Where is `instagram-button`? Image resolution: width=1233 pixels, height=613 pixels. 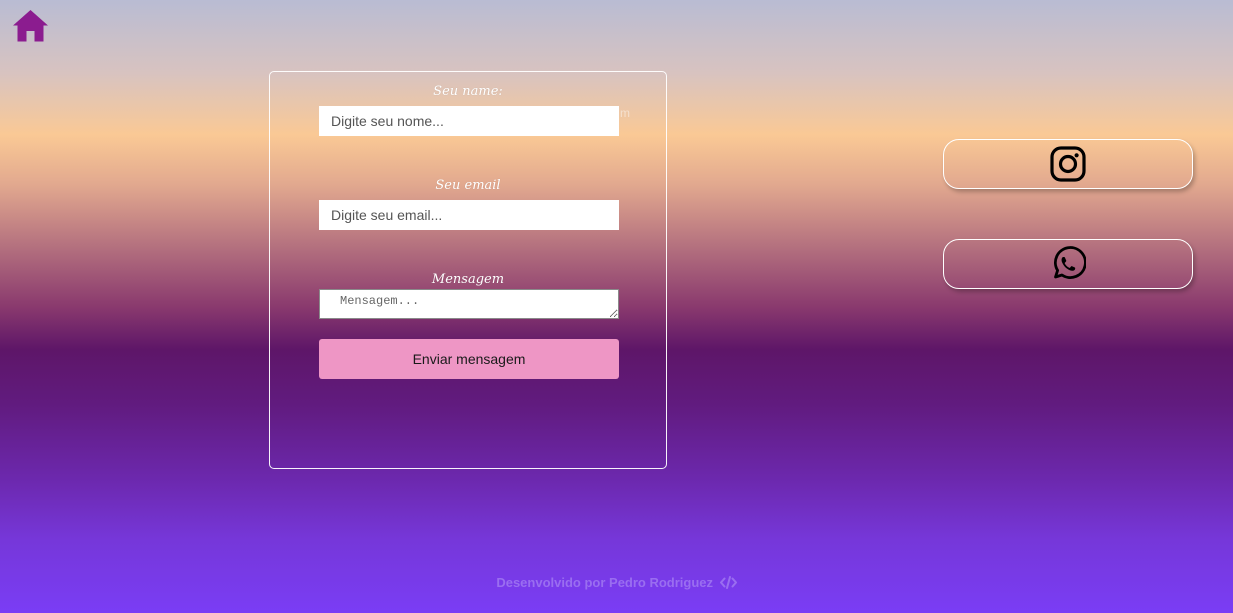 instagram-button is located at coordinates (1068, 164).